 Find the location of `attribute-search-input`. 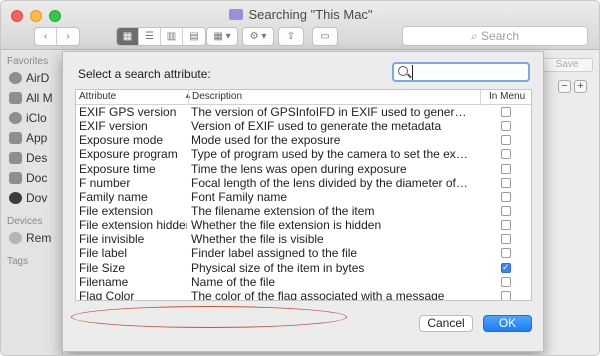

attribute-search-input is located at coordinates (468, 72).